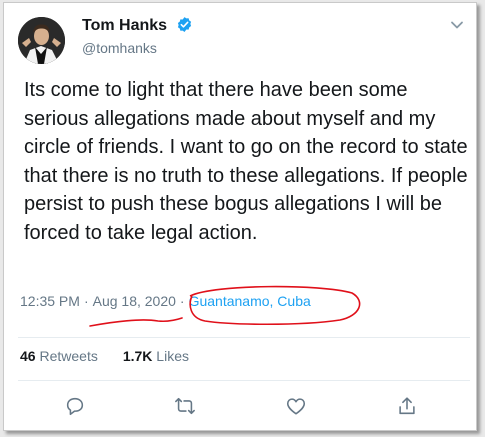 This screenshot has height=437, width=485. Describe the element at coordinates (457, 23) in the screenshot. I see `chevron-down-icon` at that location.